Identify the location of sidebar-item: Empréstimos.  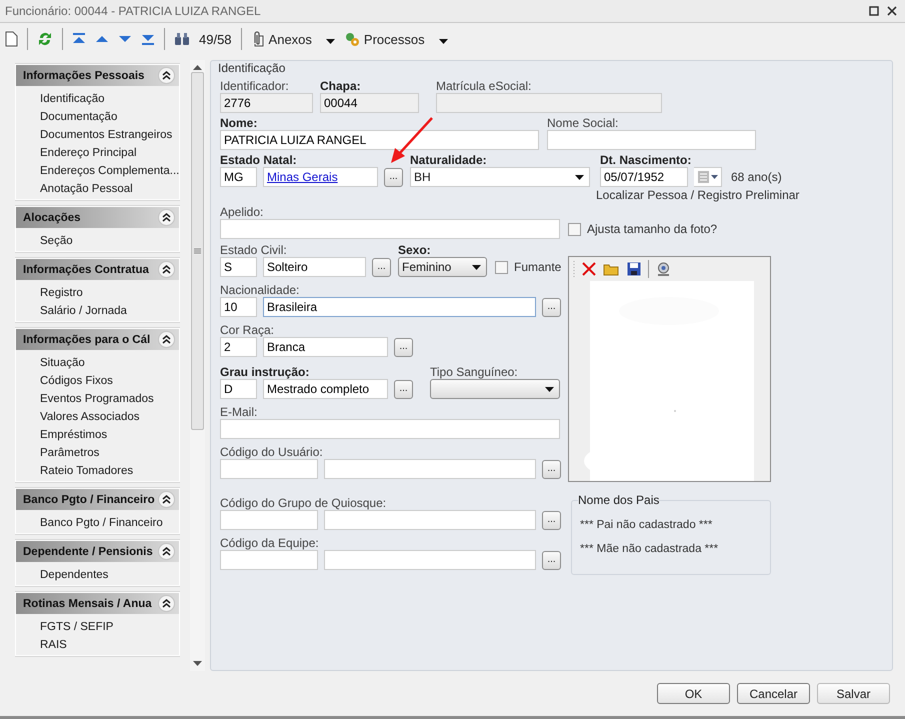
(74, 435).